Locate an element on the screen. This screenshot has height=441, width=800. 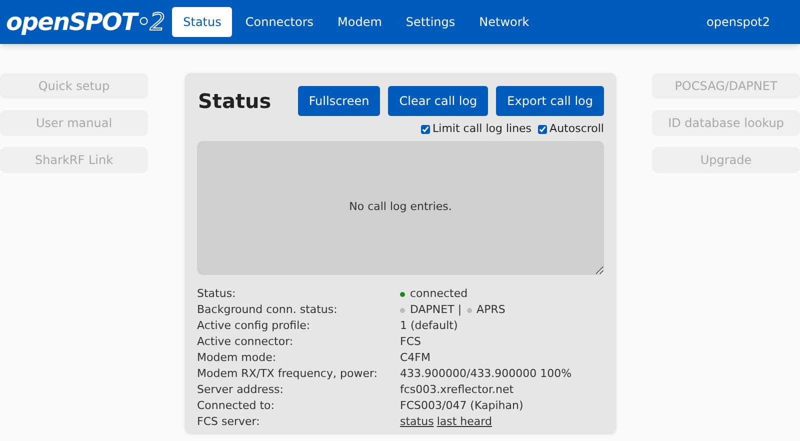
status-label: Active connector: is located at coordinates (245, 342).